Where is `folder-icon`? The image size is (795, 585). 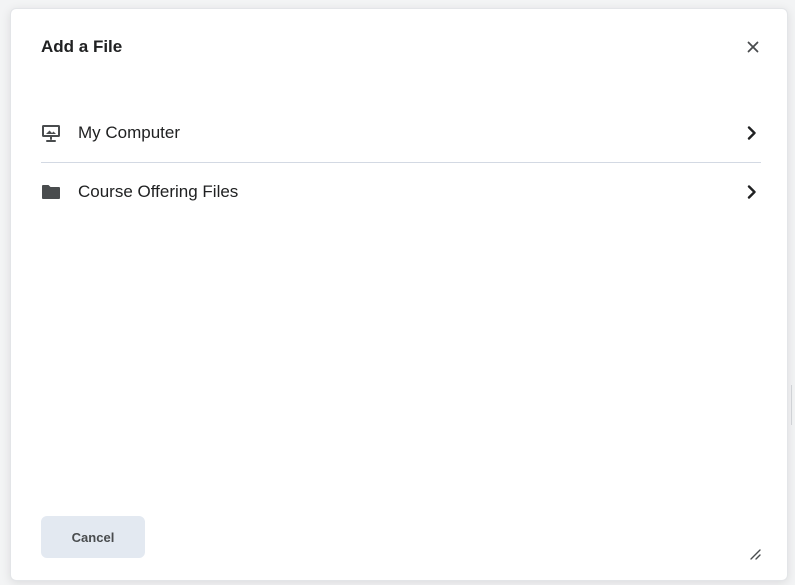
folder-icon is located at coordinates (51, 192).